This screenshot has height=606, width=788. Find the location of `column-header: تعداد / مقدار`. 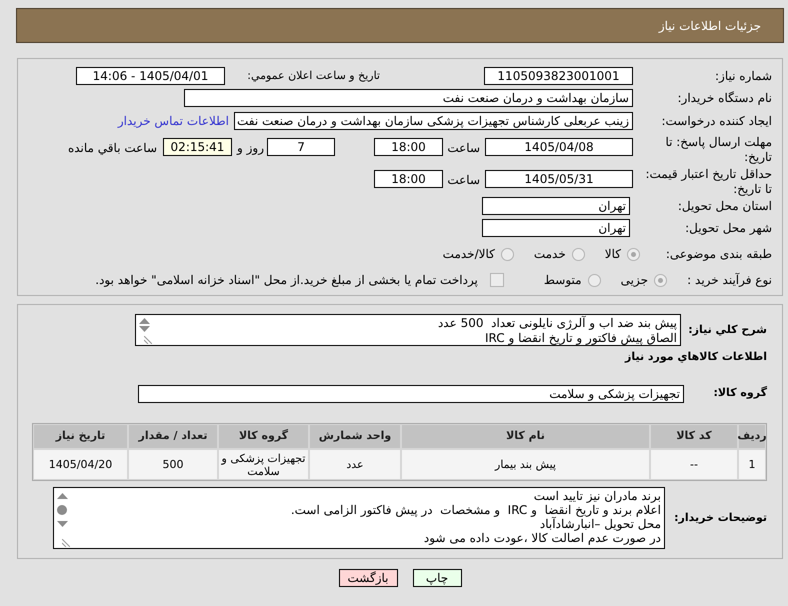

column-header: تعداد / مقدار is located at coordinates (173, 436).